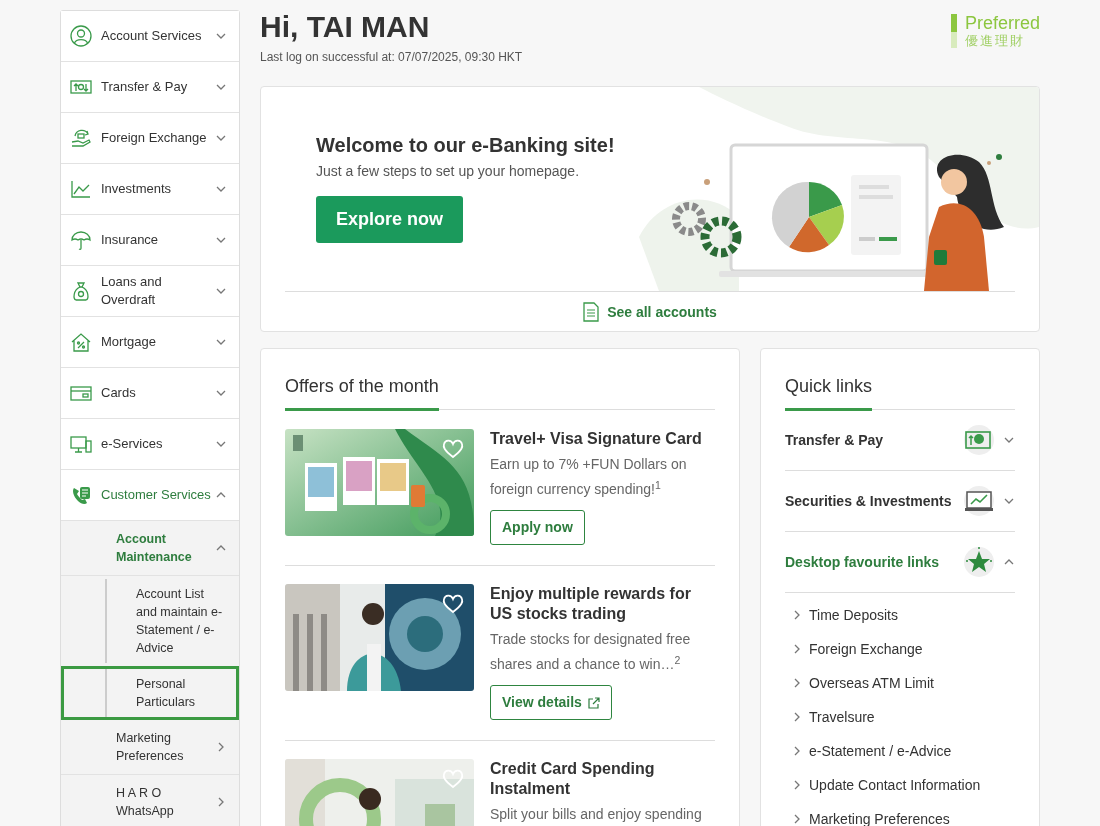 Image resolution: width=1100 pixels, height=826 pixels. What do you see at coordinates (829, 392) in the screenshot?
I see `section-title: Quick links` at bounding box center [829, 392].